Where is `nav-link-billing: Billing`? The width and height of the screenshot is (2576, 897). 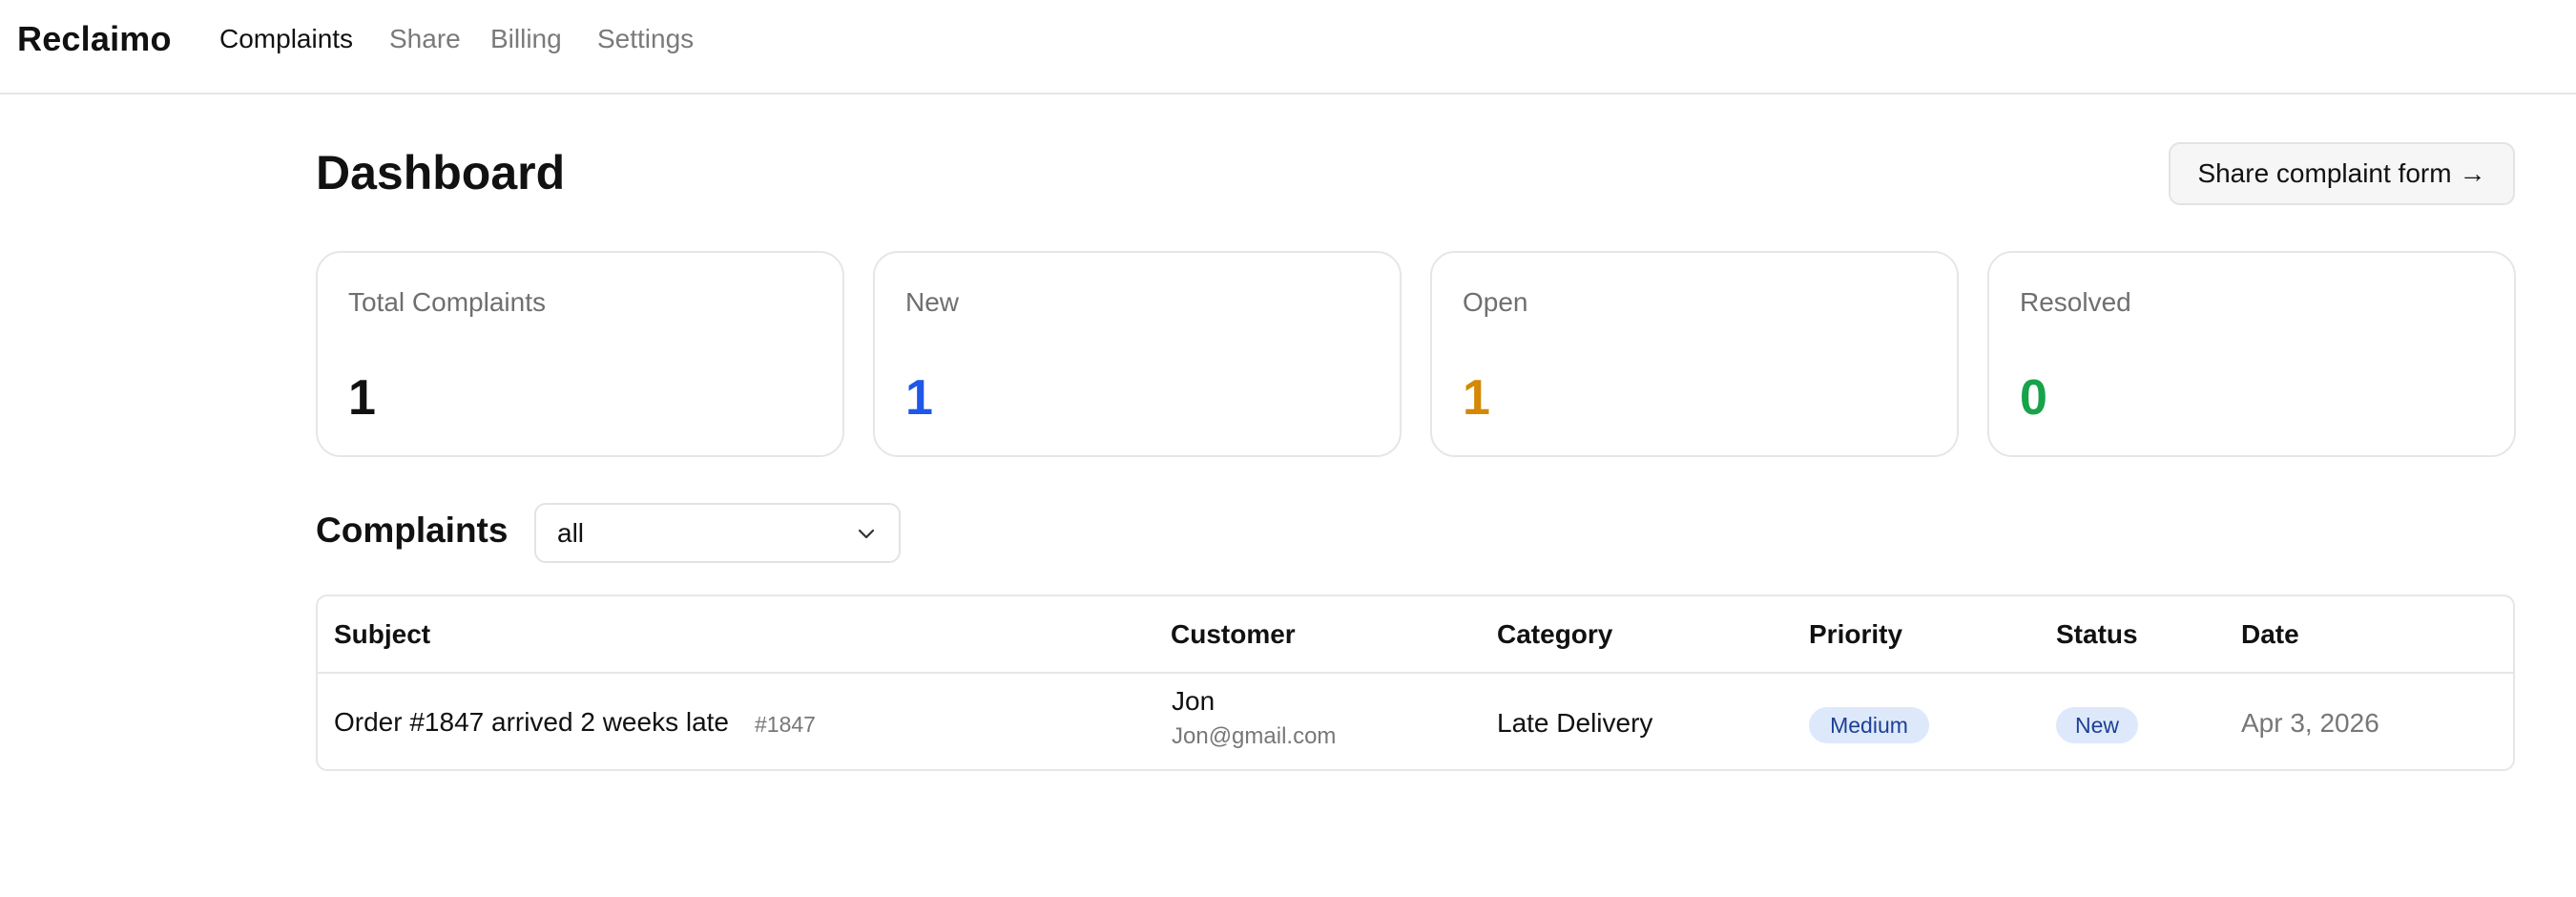 nav-link-billing: Billing is located at coordinates (526, 39).